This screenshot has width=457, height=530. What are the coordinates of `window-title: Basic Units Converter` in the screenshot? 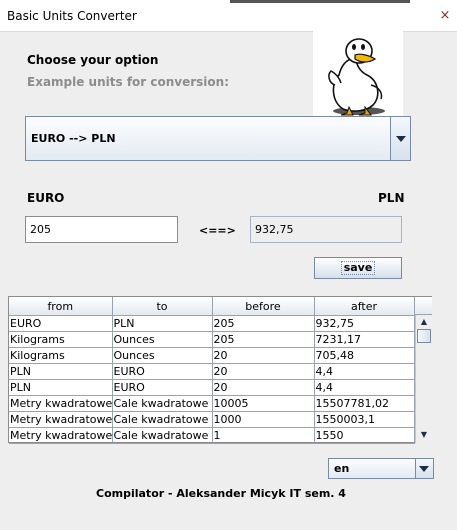 It's located at (72, 16).